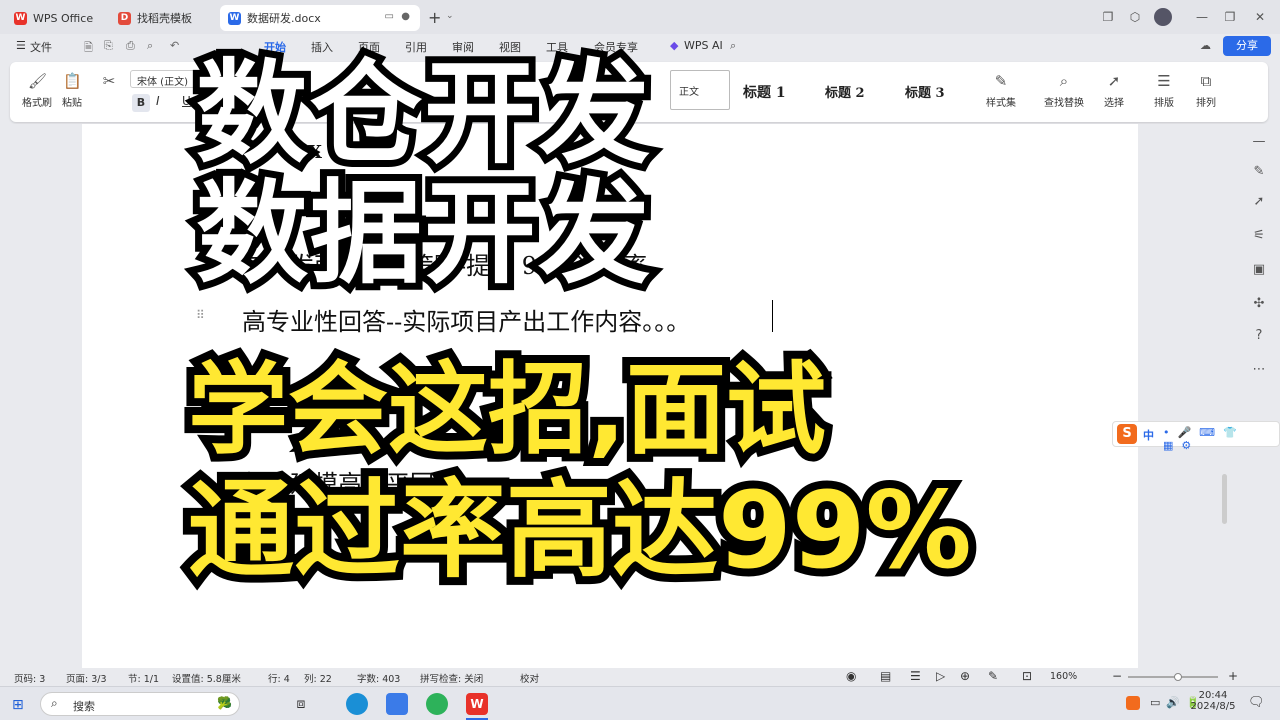  Describe the element at coordinates (1148, 435) in the screenshot. I see `ime-lang: 中` at that location.